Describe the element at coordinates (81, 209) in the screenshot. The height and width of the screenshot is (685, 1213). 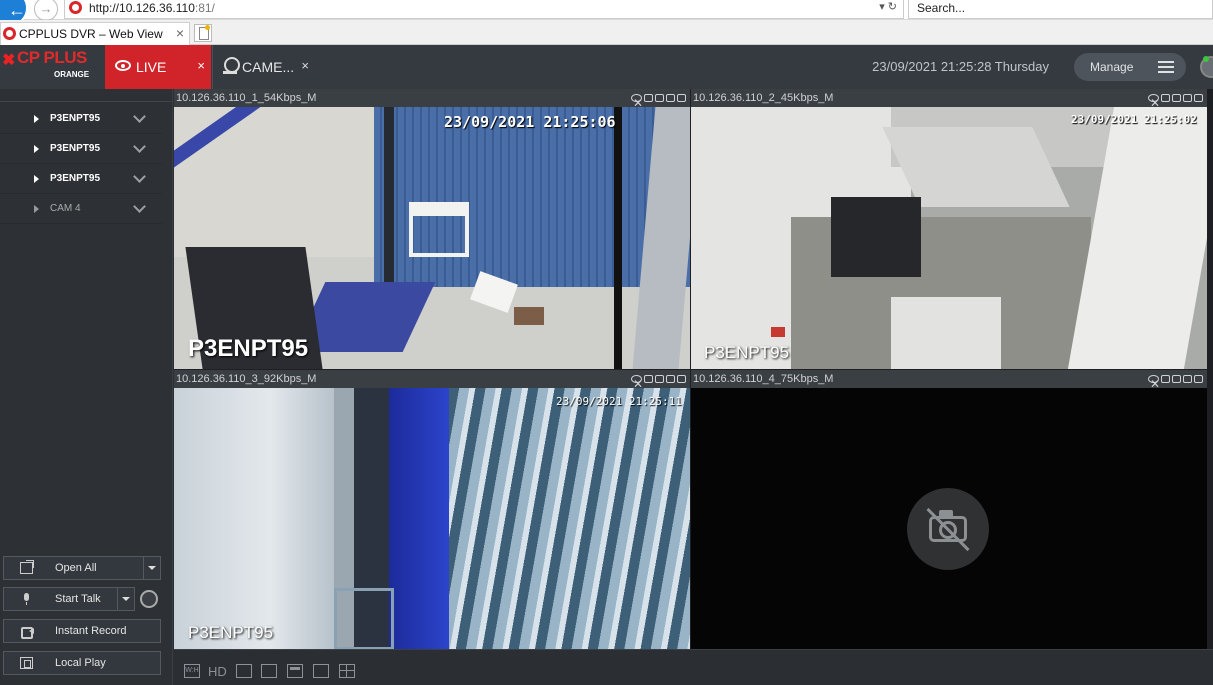
I see `device-tree-item: CAM 4` at that location.